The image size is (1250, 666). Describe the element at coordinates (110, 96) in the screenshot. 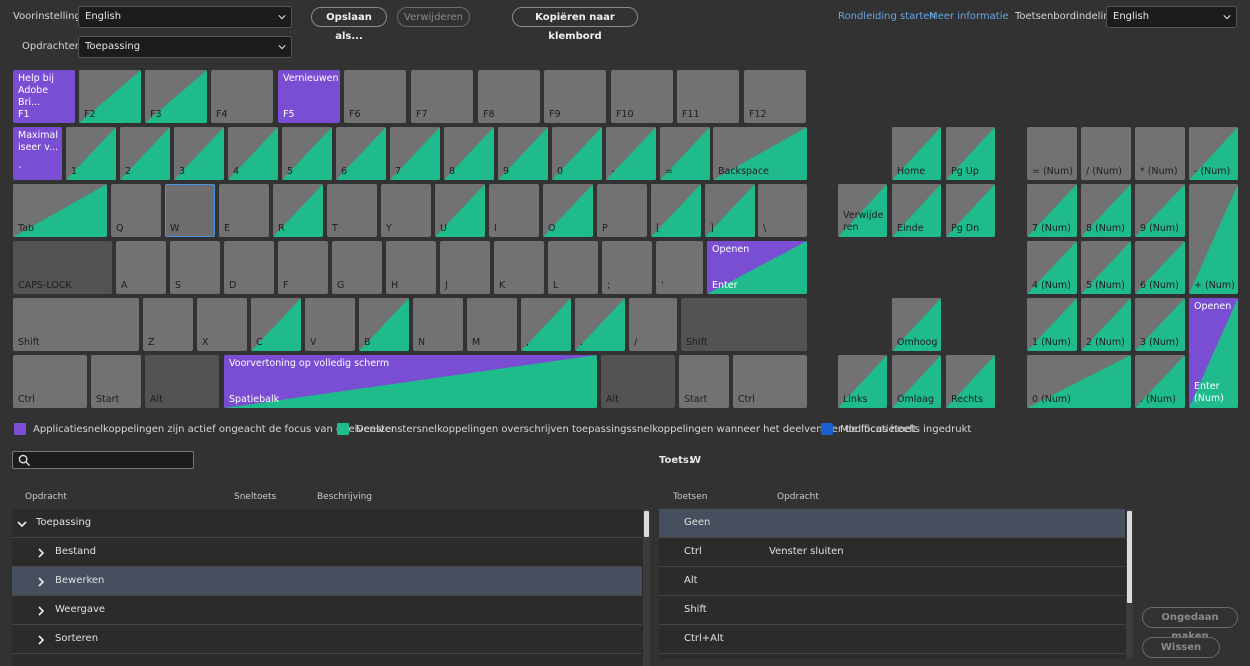

I see `key-f2: F2` at that location.